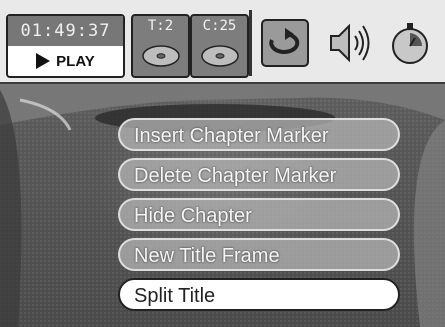 The width and height of the screenshot is (445, 327). What do you see at coordinates (259, 174) in the screenshot?
I see `menu-item-delete-chapter-marker: Delete Chapter Marker` at bounding box center [259, 174].